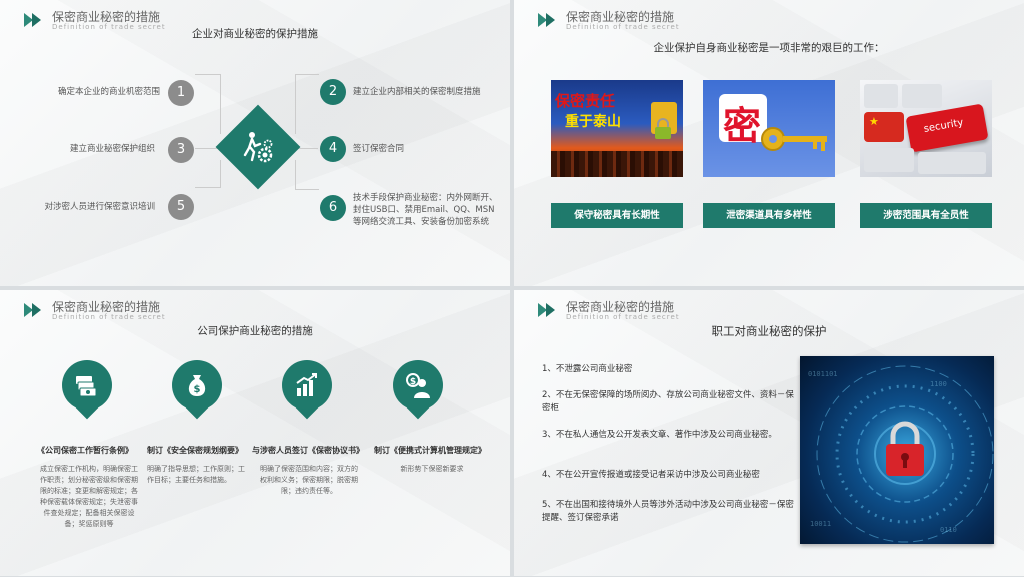  What do you see at coordinates (181, 150) in the screenshot?
I see `number-badge-3: 3` at bounding box center [181, 150].